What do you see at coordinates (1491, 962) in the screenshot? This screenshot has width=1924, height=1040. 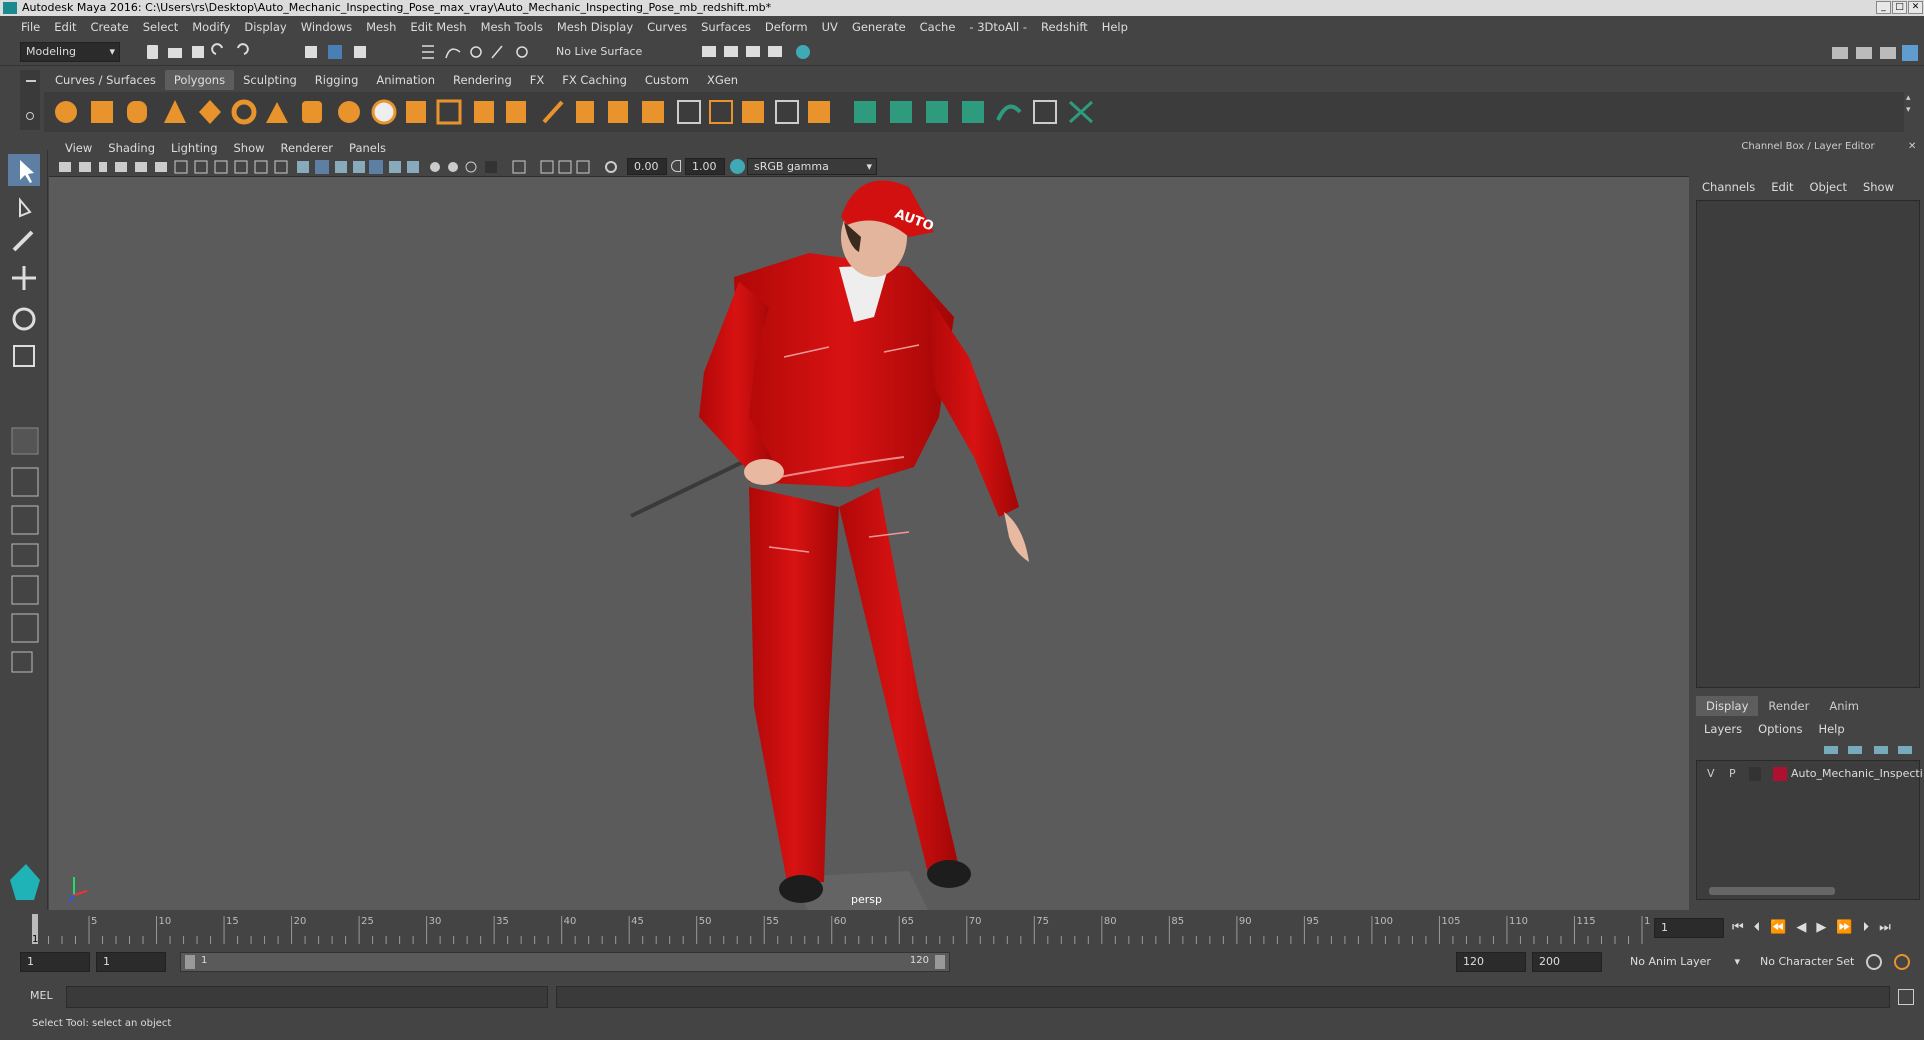 I see `playback-end-field: 120` at bounding box center [1491, 962].